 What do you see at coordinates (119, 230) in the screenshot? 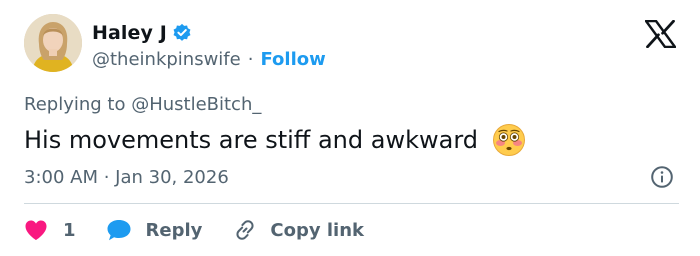
I see `speech-bubble-icon` at bounding box center [119, 230].